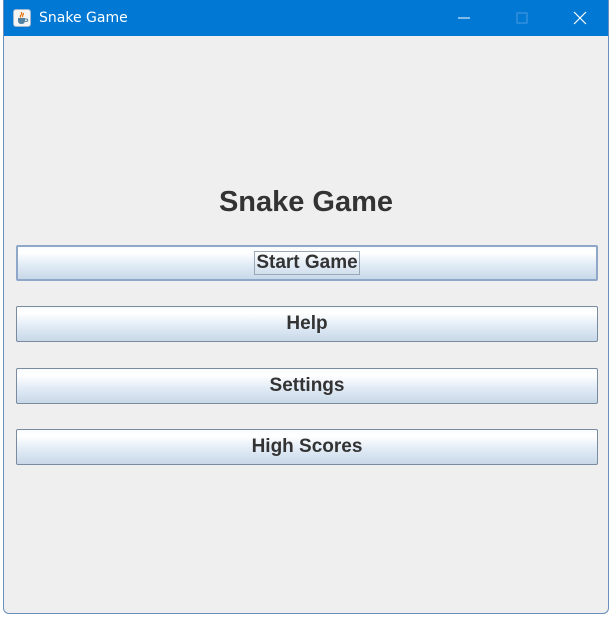 The height and width of the screenshot is (617, 612). I want to click on title-bar: Snake Game, so click(306, 18).